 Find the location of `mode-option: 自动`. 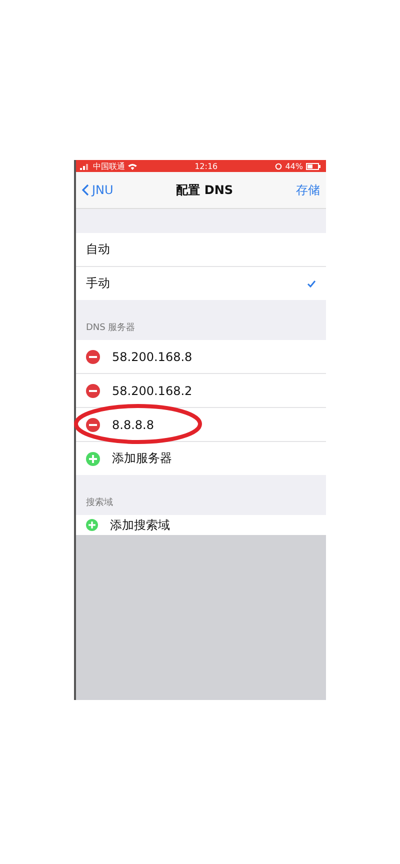

mode-option: 自动 is located at coordinates (201, 250).